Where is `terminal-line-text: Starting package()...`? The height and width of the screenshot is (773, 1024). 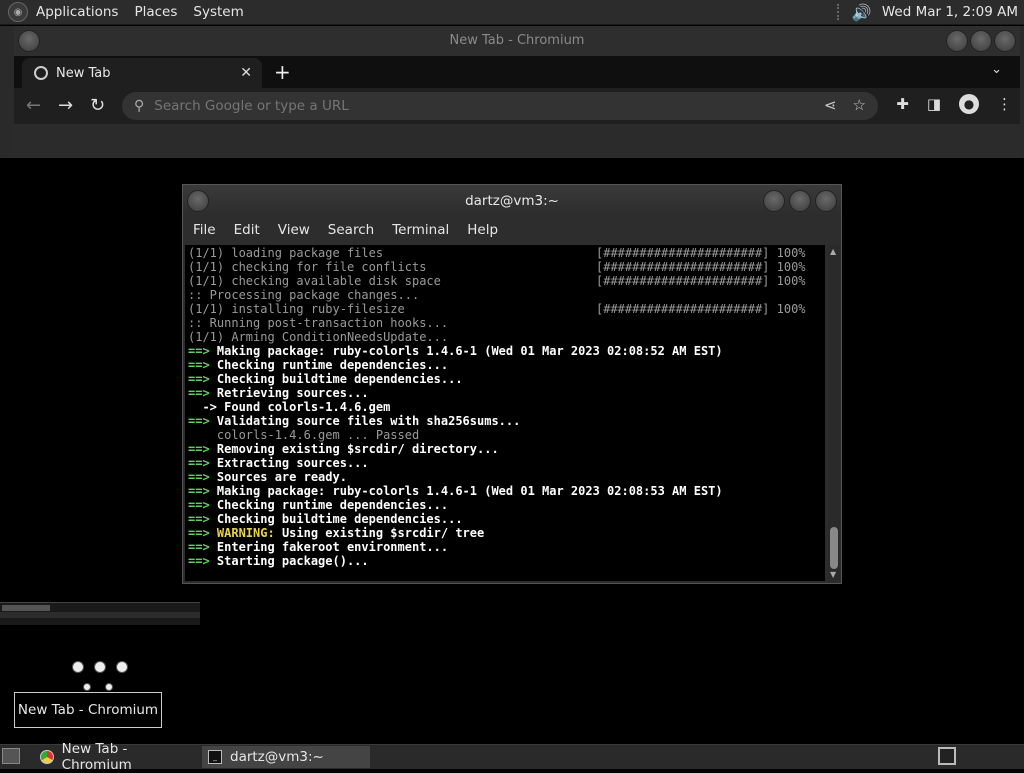 terminal-line-text: Starting package()... is located at coordinates (292, 561).